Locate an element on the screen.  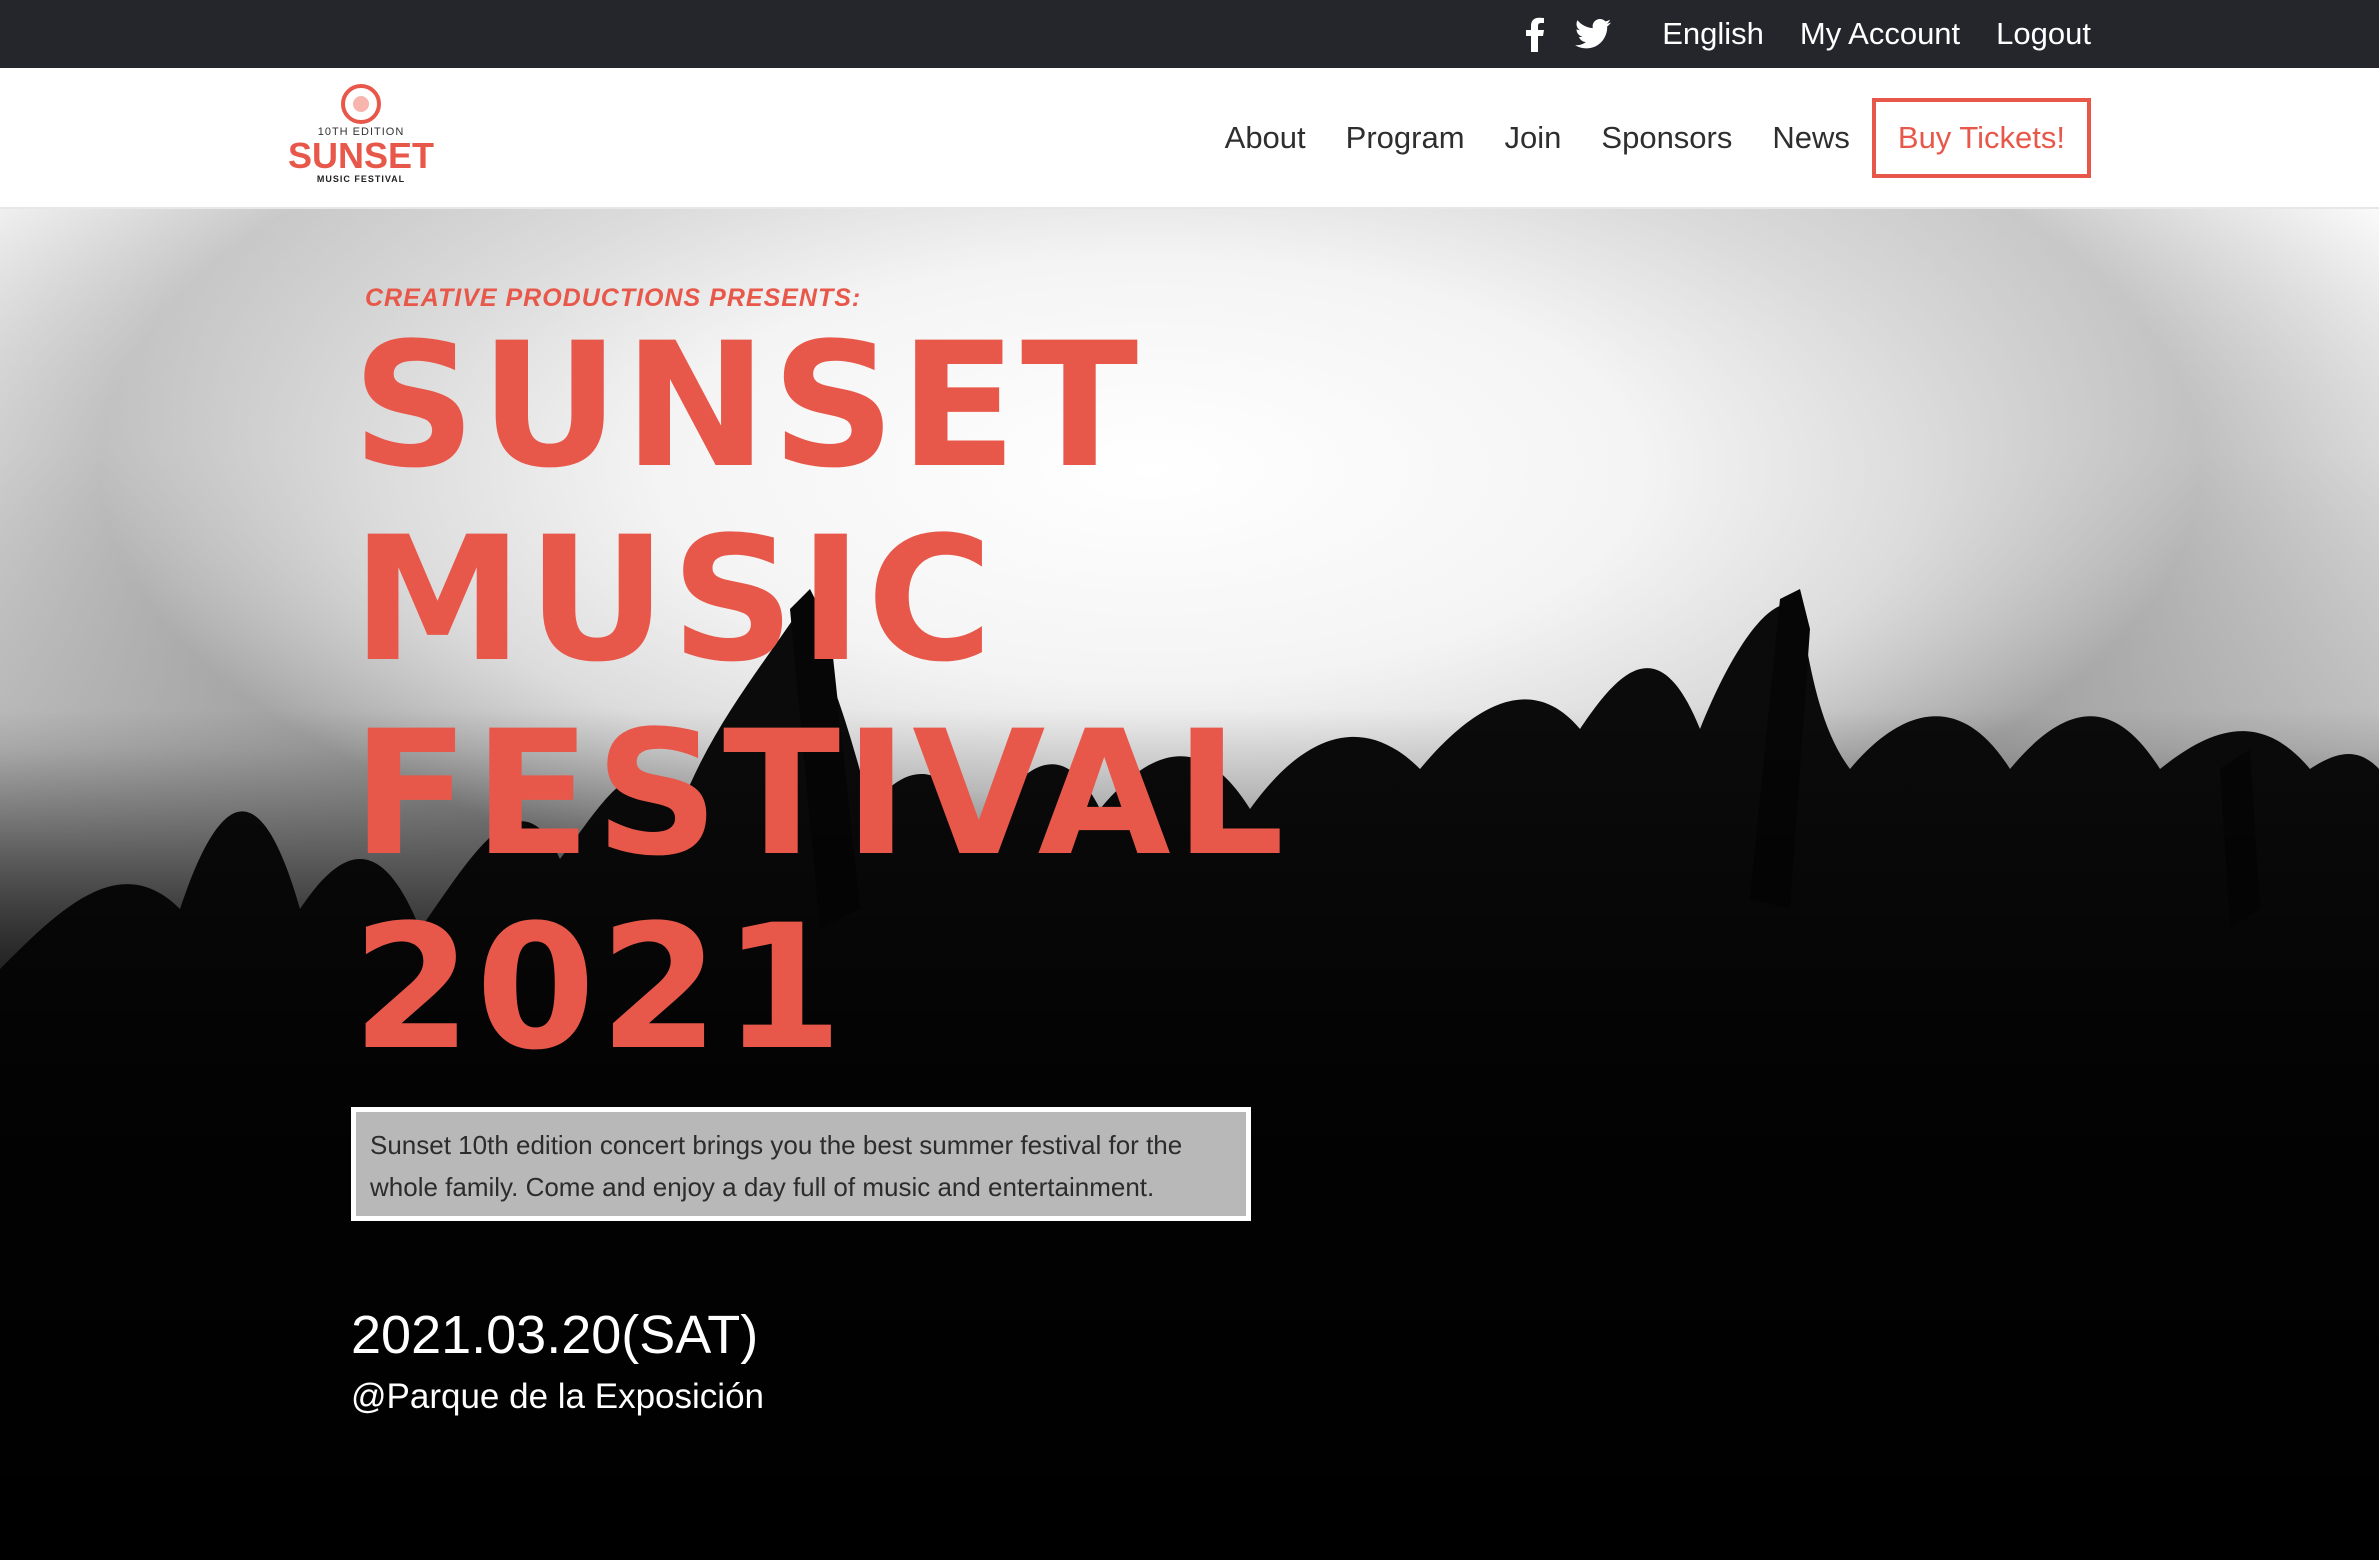
nav-about: About is located at coordinates (1265, 138).